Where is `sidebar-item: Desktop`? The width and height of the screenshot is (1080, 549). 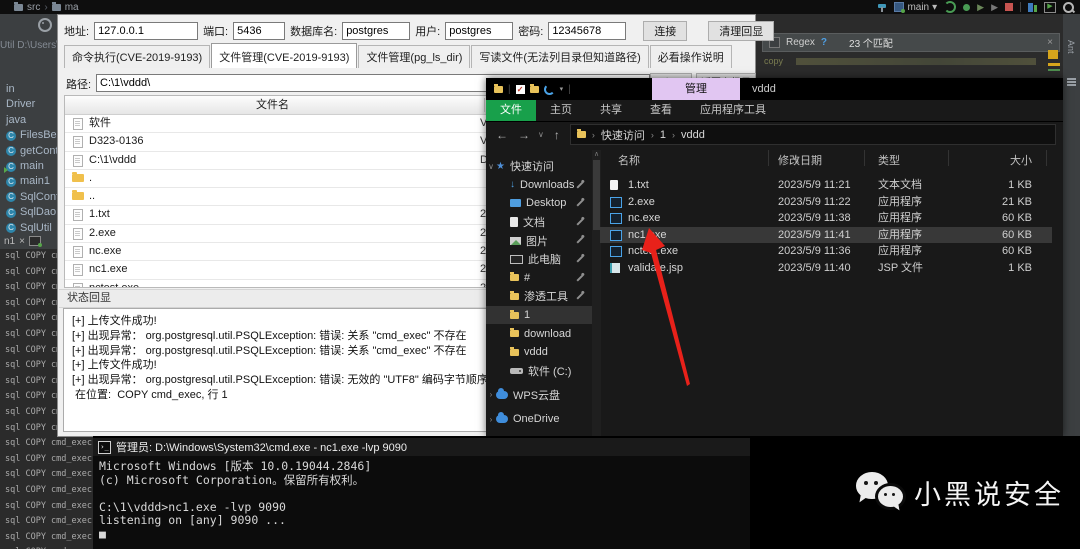 sidebar-item: Desktop is located at coordinates (539, 203).